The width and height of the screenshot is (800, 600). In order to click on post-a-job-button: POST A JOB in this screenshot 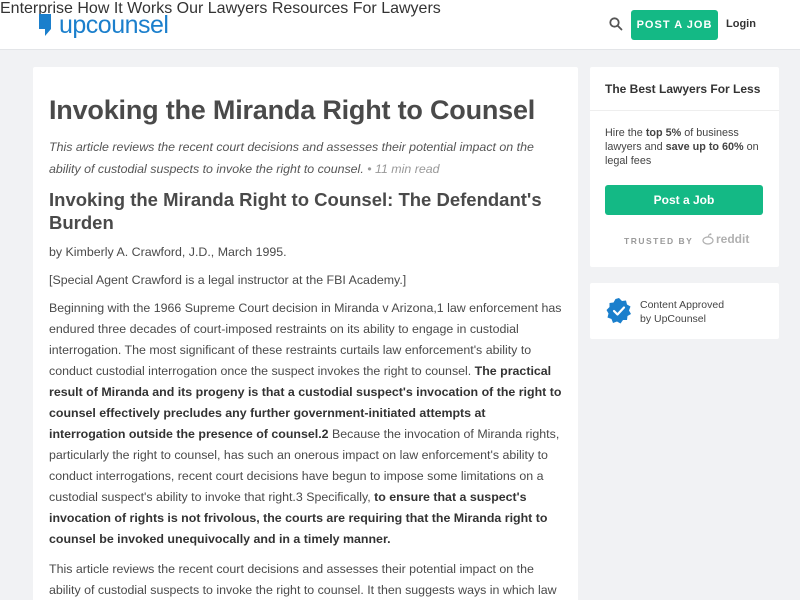, I will do `click(674, 25)`.